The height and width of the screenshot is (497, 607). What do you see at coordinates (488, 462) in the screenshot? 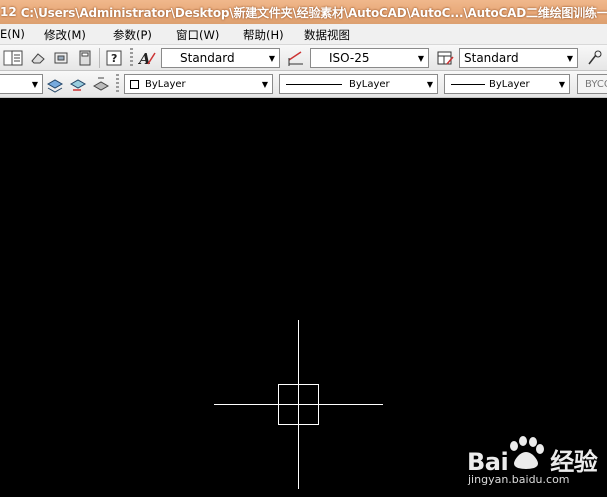
I see `watermark-brand-text: Bai` at bounding box center [488, 462].